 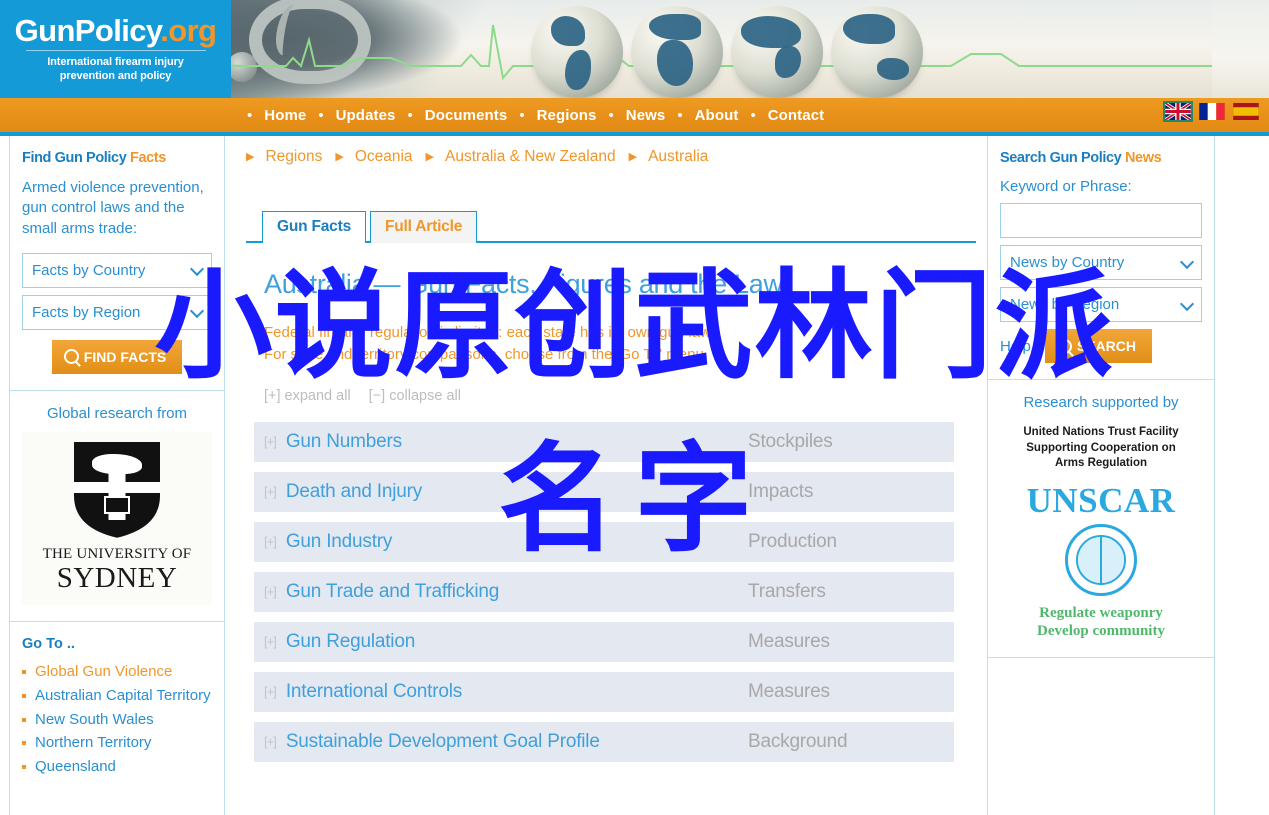 What do you see at coordinates (117, 505) in the screenshot?
I see `crest-book-shape` at bounding box center [117, 505].